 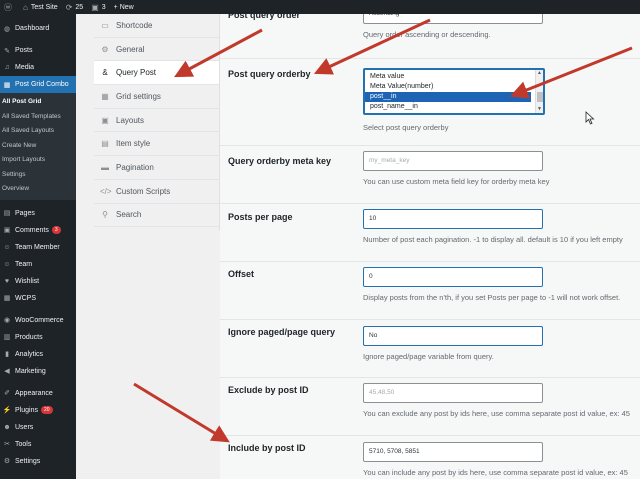 What do you see at coordinates (448, 77) in the screenshot?
I see `option-meta-value: Meta value` at bounding box center [448, 77].